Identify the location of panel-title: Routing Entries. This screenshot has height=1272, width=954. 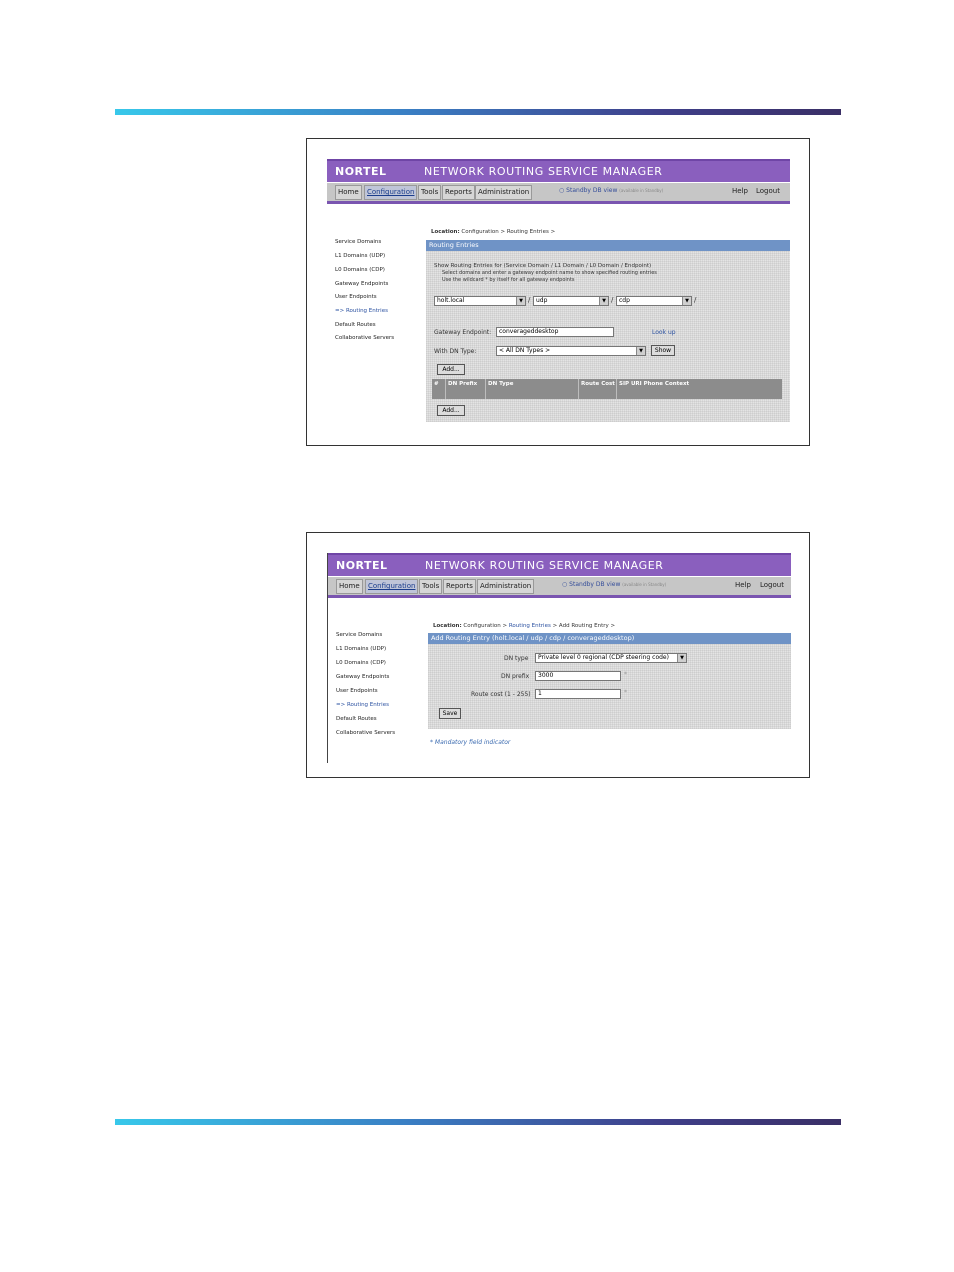
(608, 245).